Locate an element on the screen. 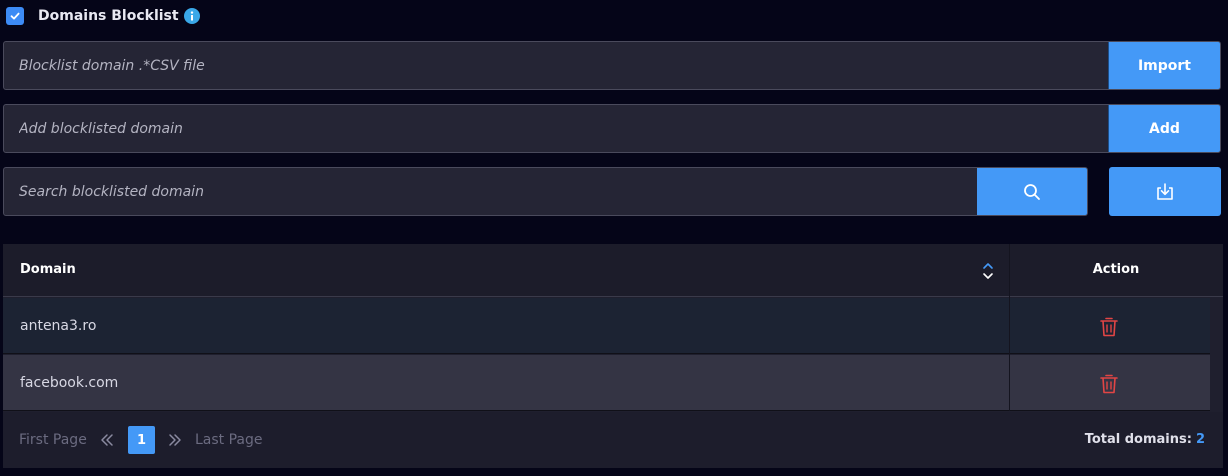 The width and height of the screenshot is (1228, 476). sort-icon is located at coordinates (988, 271).